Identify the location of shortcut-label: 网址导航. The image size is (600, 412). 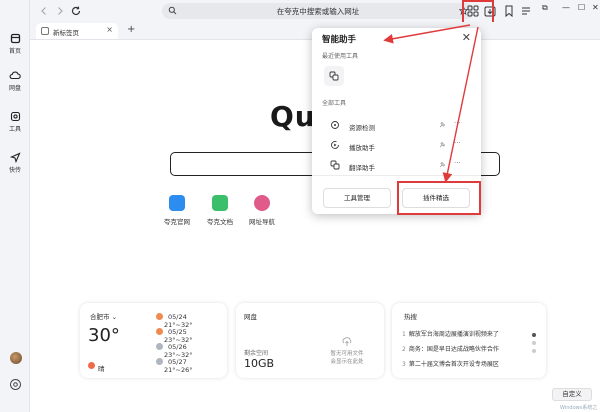
(262, 222).